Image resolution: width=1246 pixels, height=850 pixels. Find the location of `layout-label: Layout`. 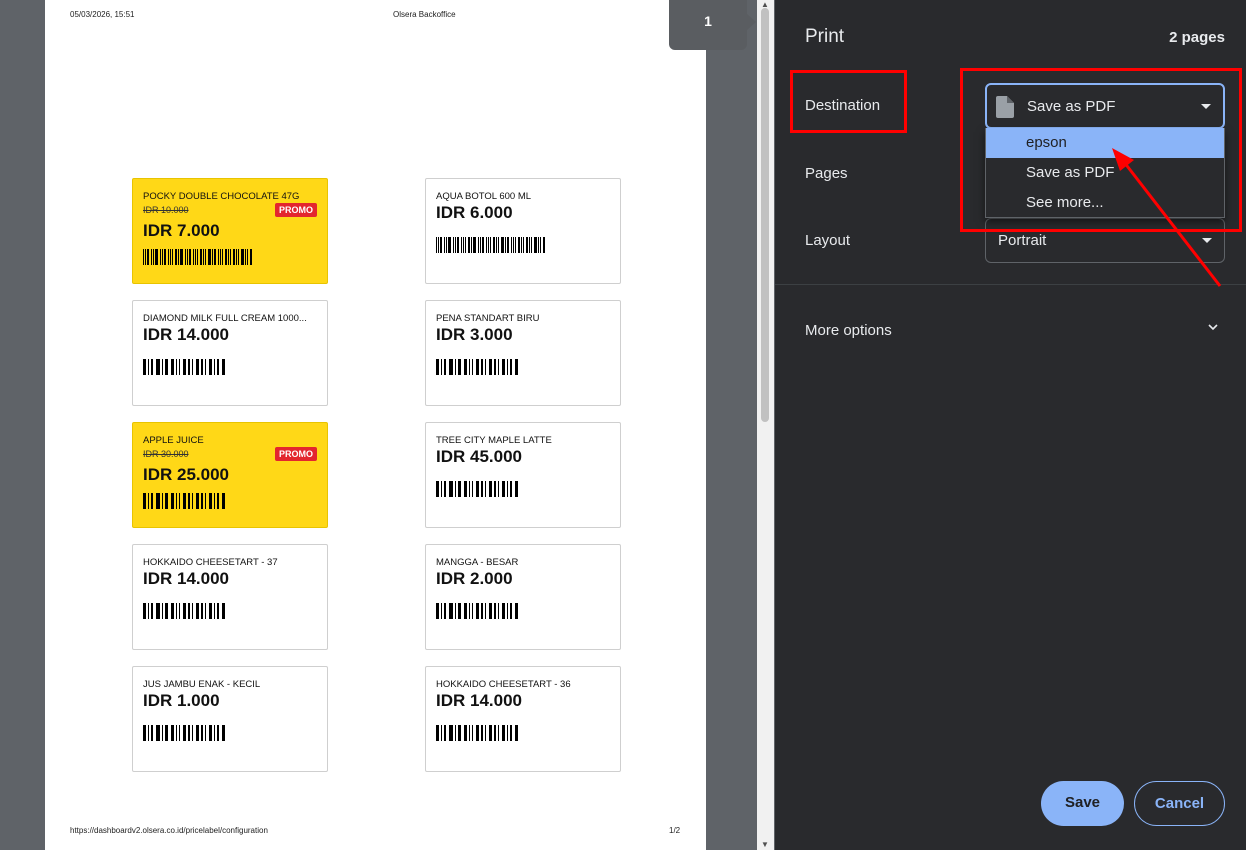

layout-label: Layout is located at coordinates (828, 240).